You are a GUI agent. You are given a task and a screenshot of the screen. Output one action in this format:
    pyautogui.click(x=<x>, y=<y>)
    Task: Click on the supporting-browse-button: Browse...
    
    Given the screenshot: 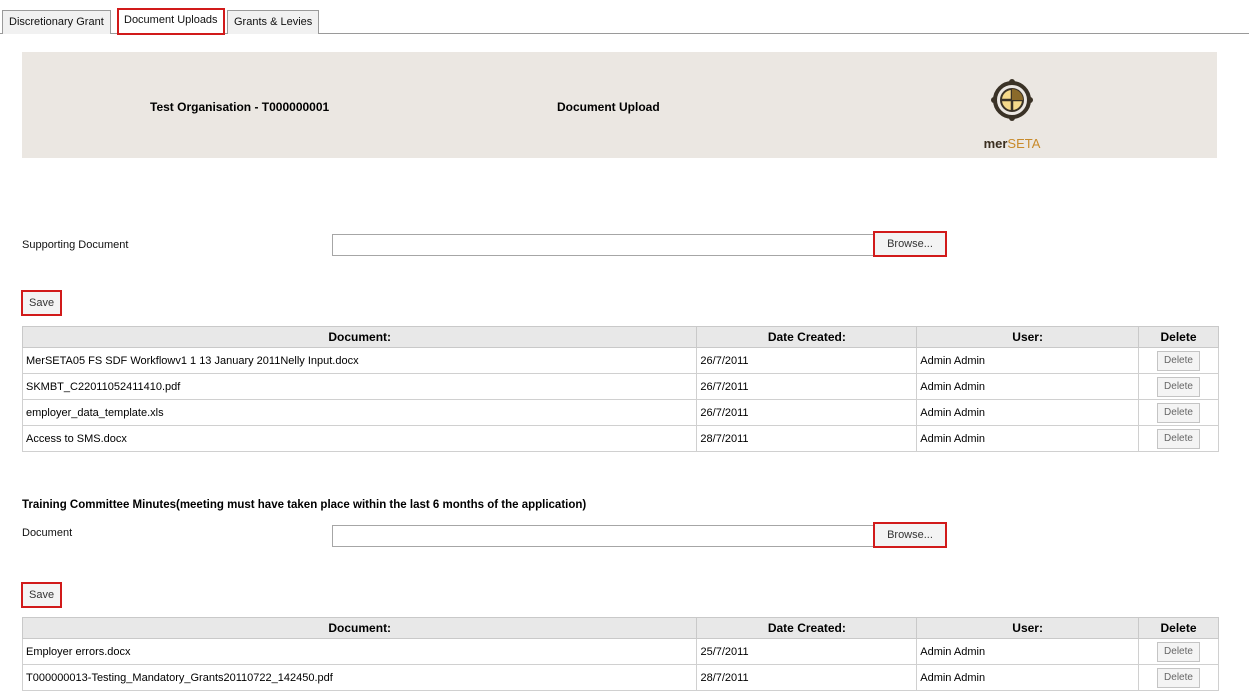 What is the action you would take?
    pyautogui.click(x=910, y=244)
    